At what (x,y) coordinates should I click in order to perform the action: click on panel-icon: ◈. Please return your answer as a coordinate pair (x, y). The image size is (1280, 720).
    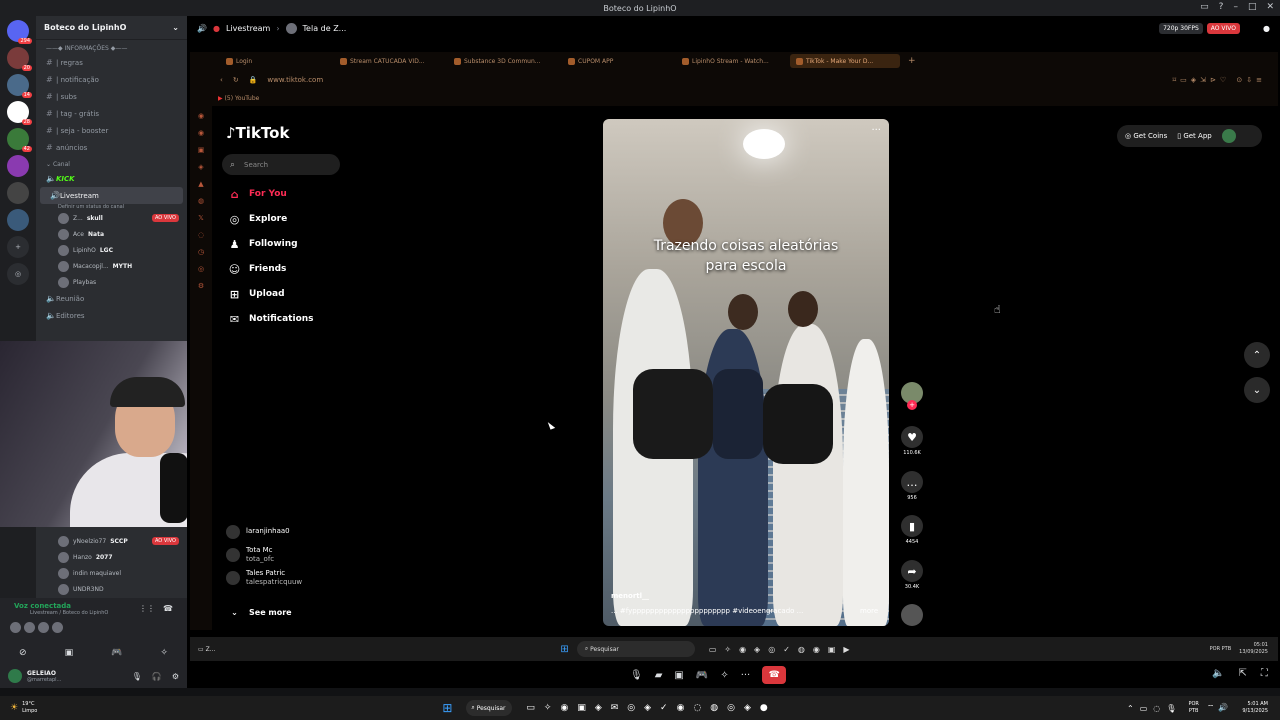
    Looking at the image, I should click on (200, 167).